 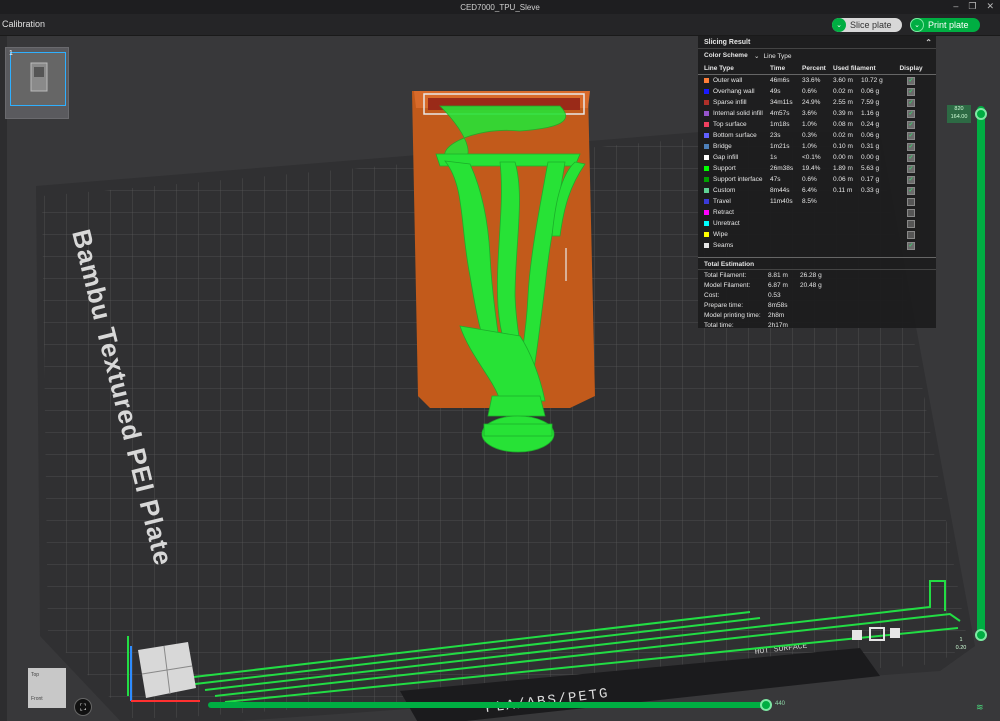 I want to click on navcube-front-label: Front, so click(x=37, y=699).